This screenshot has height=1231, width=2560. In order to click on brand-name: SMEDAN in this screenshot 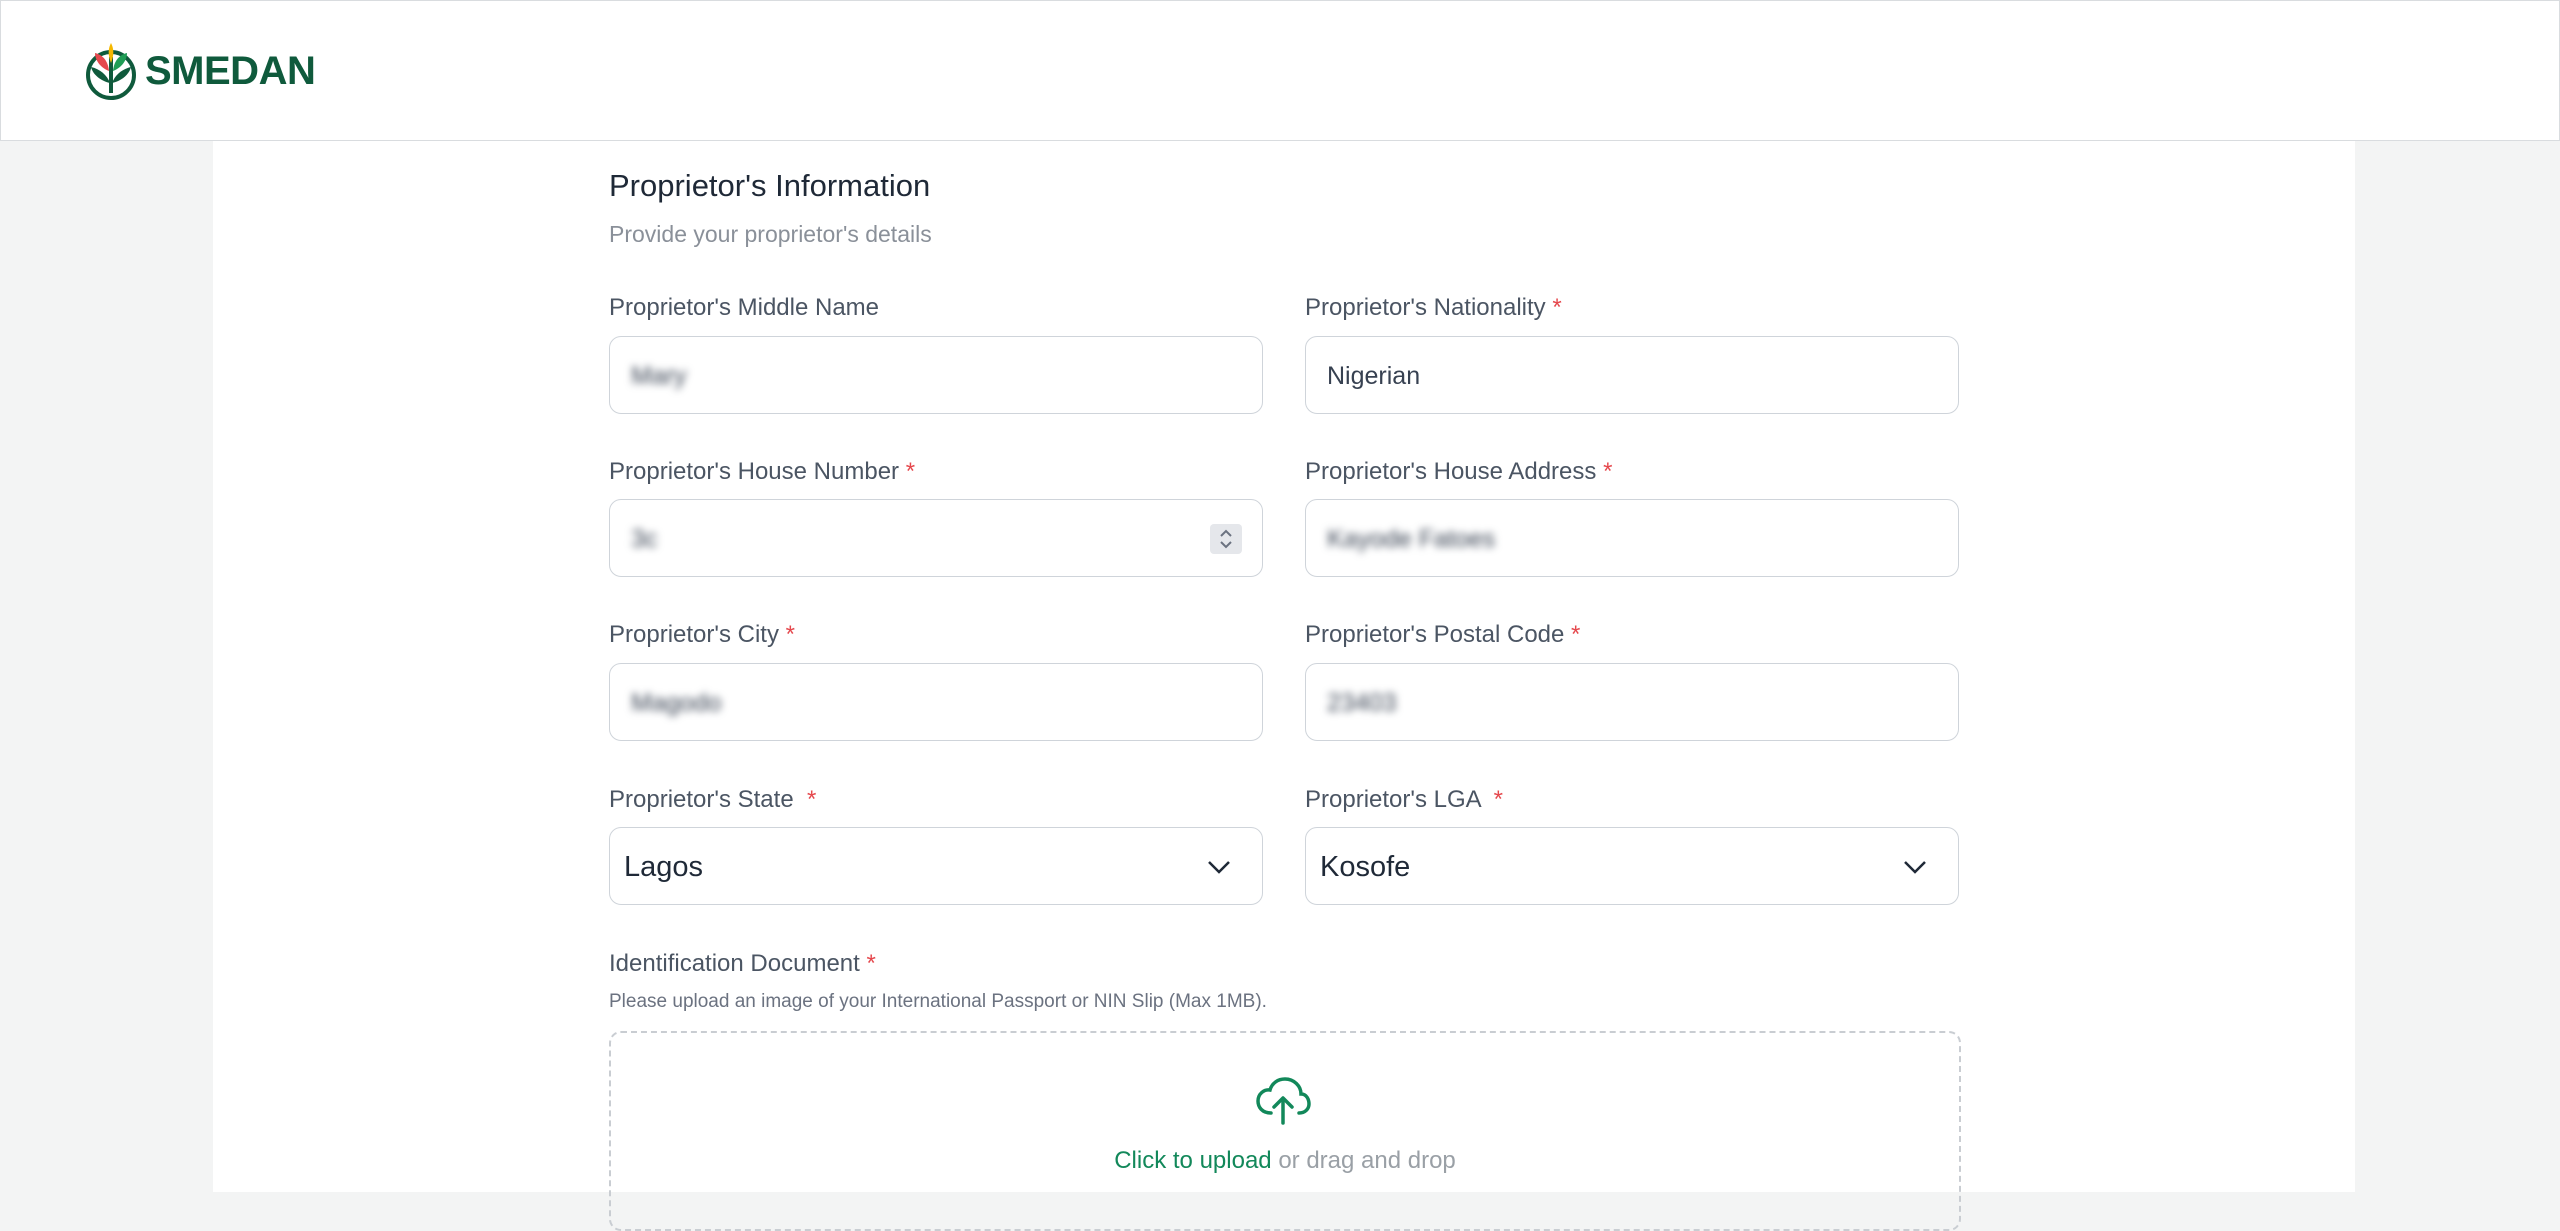, I will do `click(230, 70)`.